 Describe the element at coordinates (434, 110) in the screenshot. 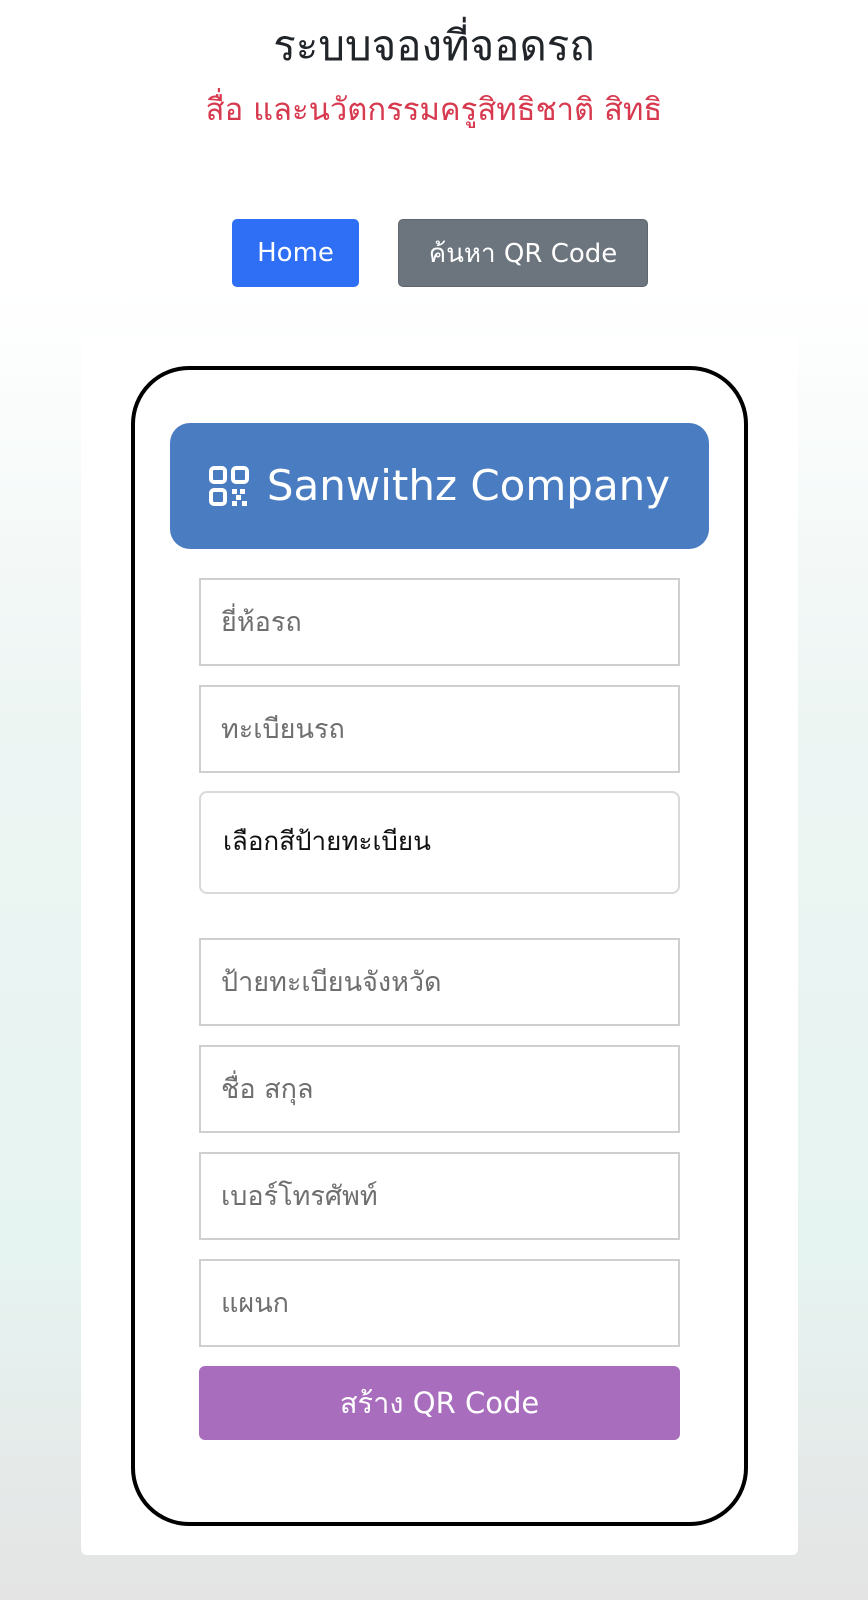

I see `page-subtitle: สื่อ และนวัตกรรมครูสิทธิชาติ สิทธิ` at that location.